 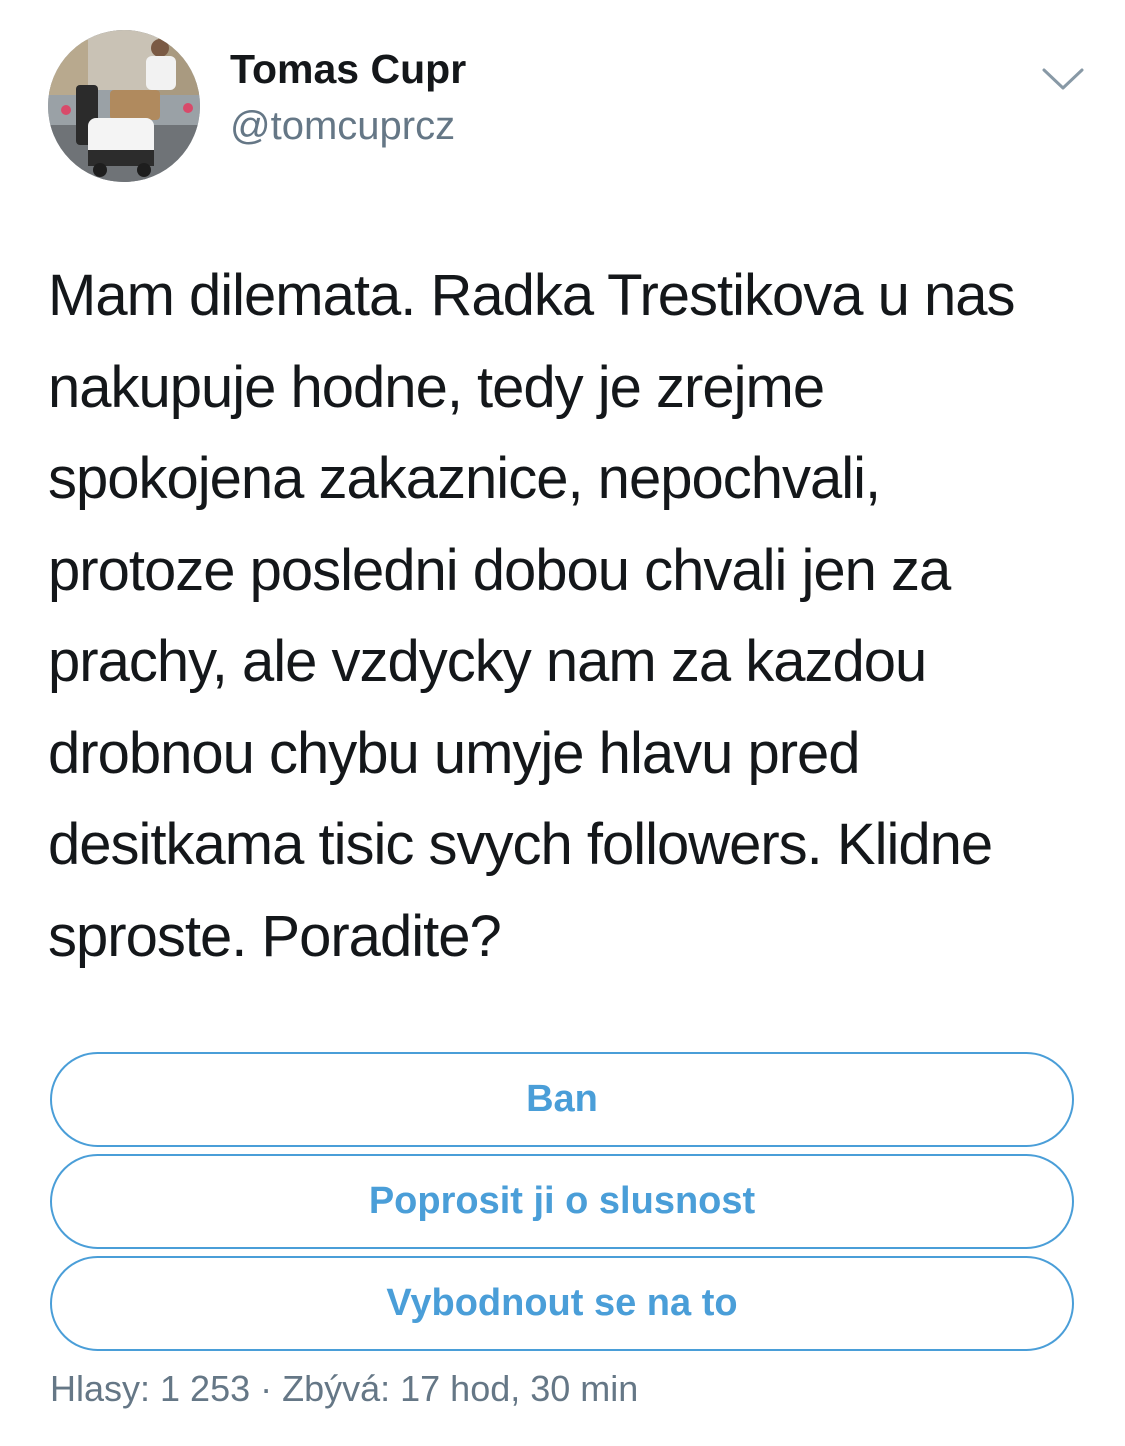 I want to click on poll-option-ban: Ban, so click(x=562, y=1099).